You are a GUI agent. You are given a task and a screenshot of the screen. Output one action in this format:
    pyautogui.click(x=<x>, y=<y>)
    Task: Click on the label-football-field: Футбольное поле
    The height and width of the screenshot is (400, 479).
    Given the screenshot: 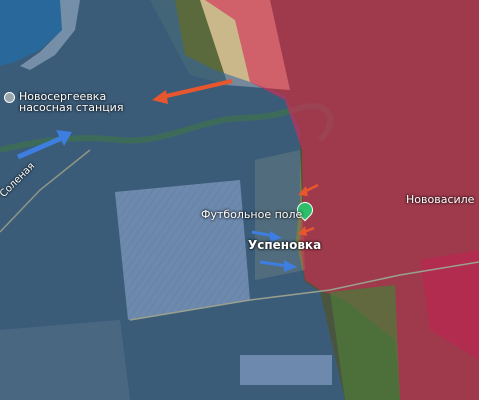 What is the action you would take?
    pyautogui.click(x=252, y=214)
    